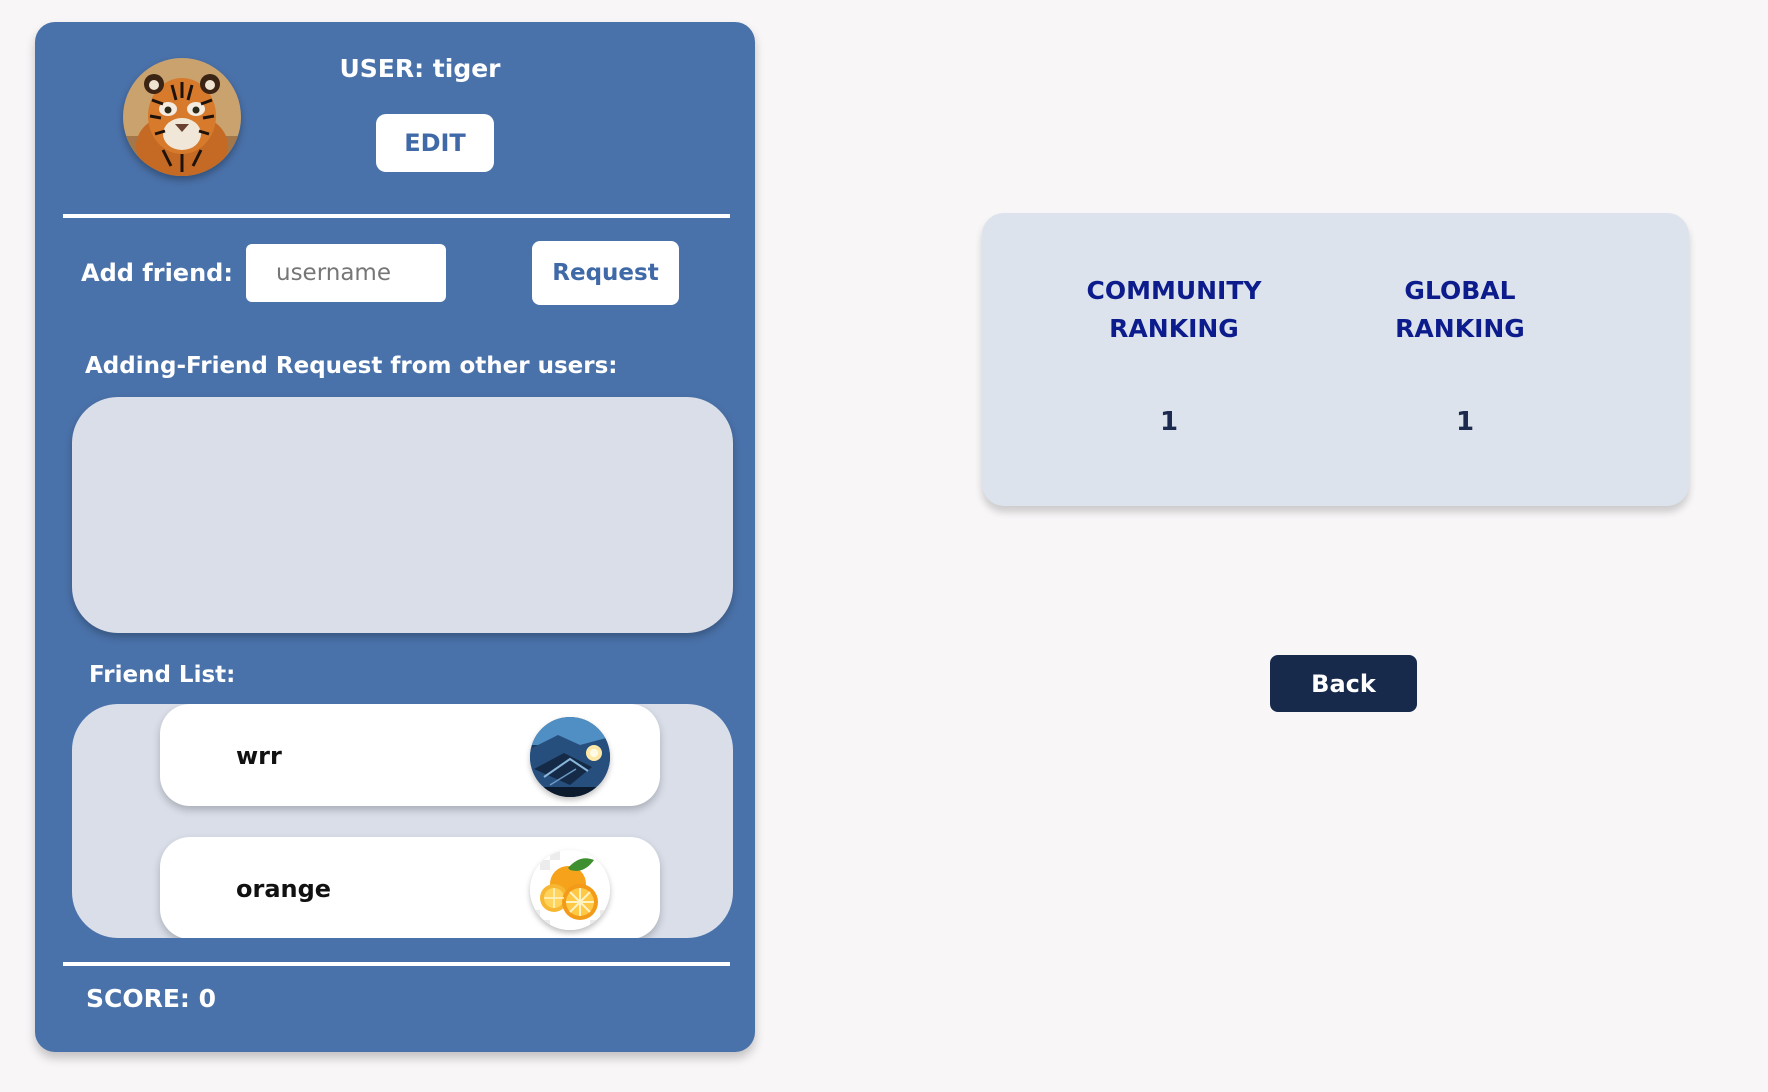 This screenshot has height=1092, width=1768. Describe the element at coordinates (1169, 422) in the screenshot. I see `community-ranking-value: 1` at that location.